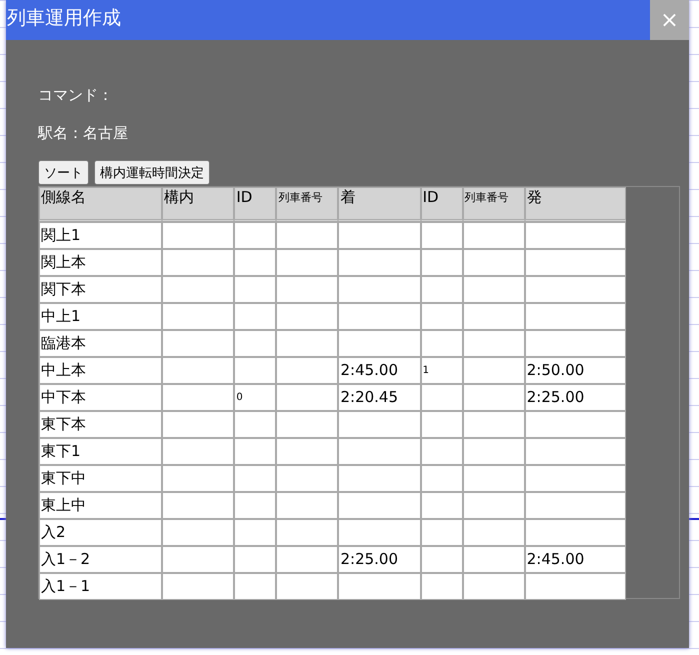  Describe the element at coordinates (100, 370) in the screenshot. I see `table-cell: 中上本` at that location.